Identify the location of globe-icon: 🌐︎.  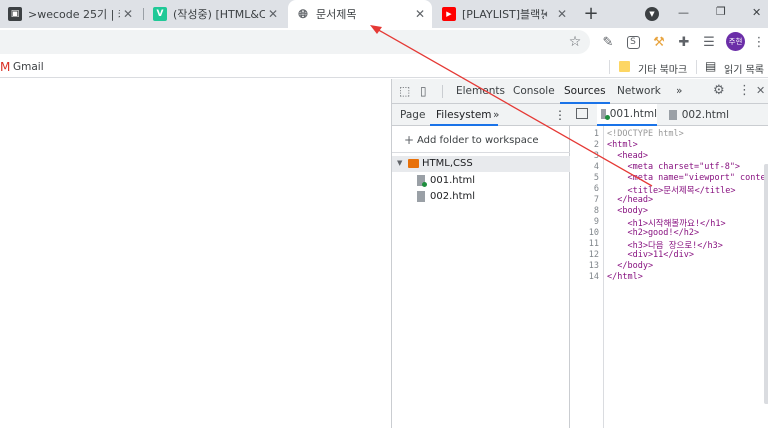
(303, 14).